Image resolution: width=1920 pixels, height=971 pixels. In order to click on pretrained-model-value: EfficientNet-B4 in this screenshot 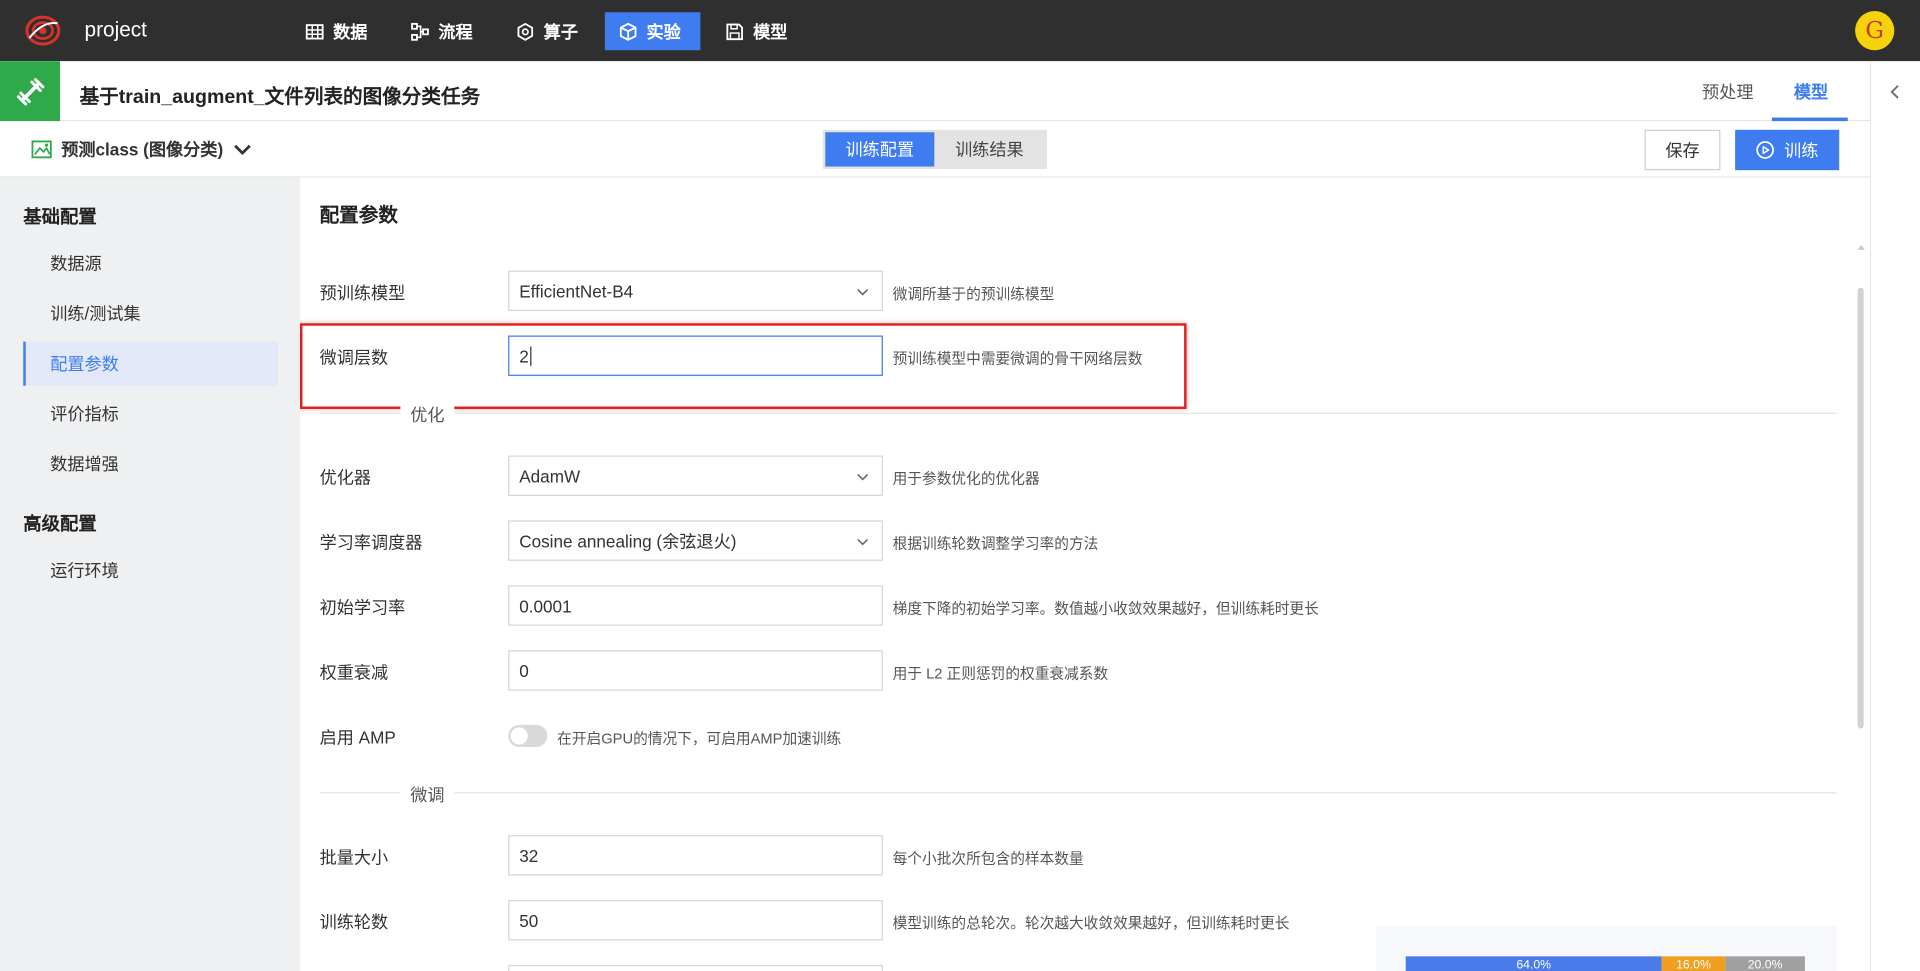, I will do `click(576, 291)`.